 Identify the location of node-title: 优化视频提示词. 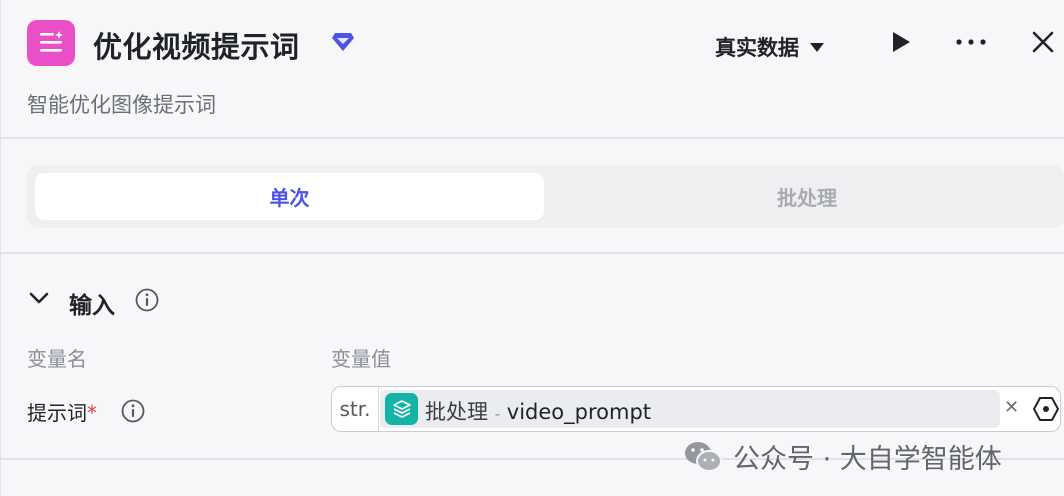
(196, 47).